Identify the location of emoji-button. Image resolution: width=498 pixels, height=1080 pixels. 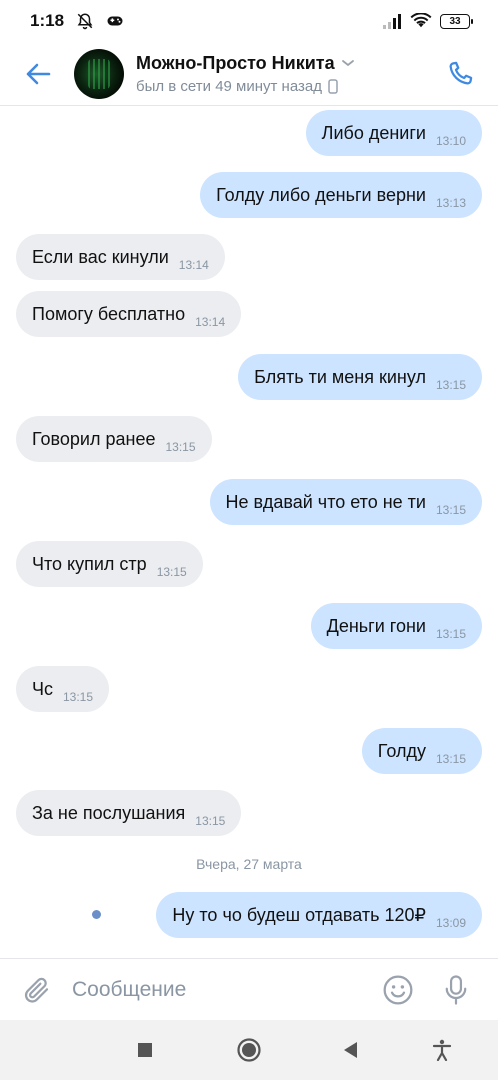
(398, 990).